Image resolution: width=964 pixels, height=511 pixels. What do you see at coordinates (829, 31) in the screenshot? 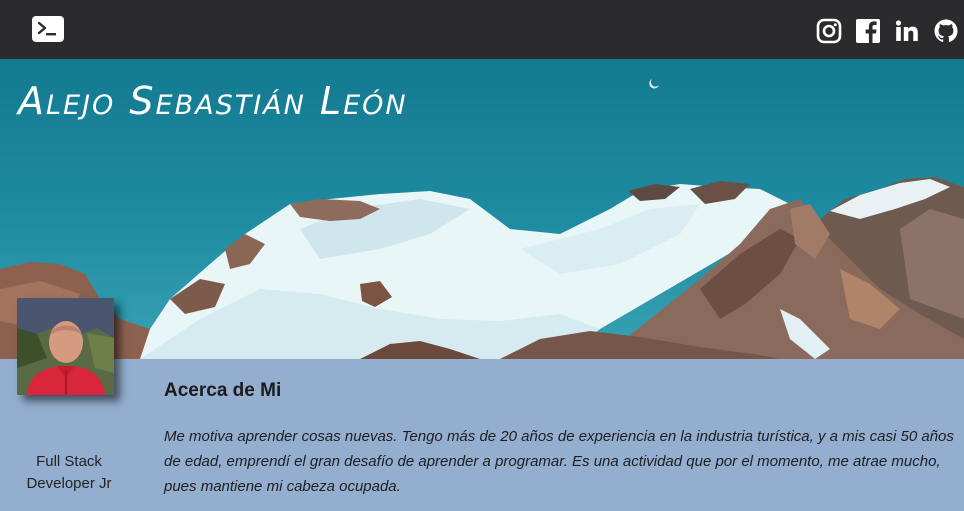
I see `instagram-icon` at bounding box center [829, 31].